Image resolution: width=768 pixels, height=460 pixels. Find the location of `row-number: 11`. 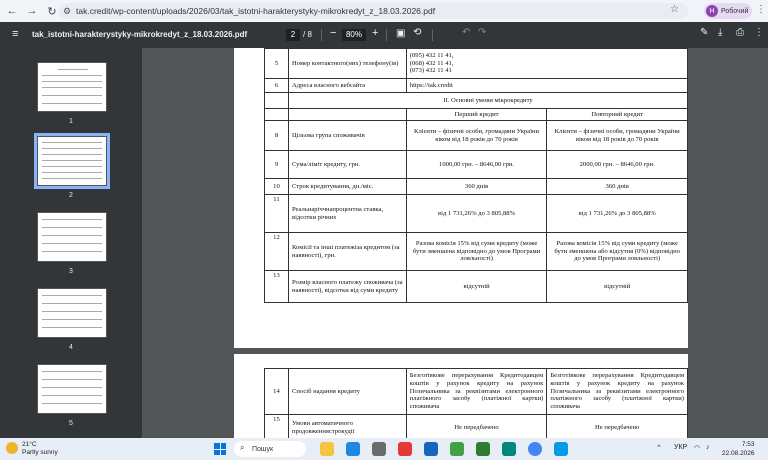

row-number: 11 is located at coordinates (276, 213).